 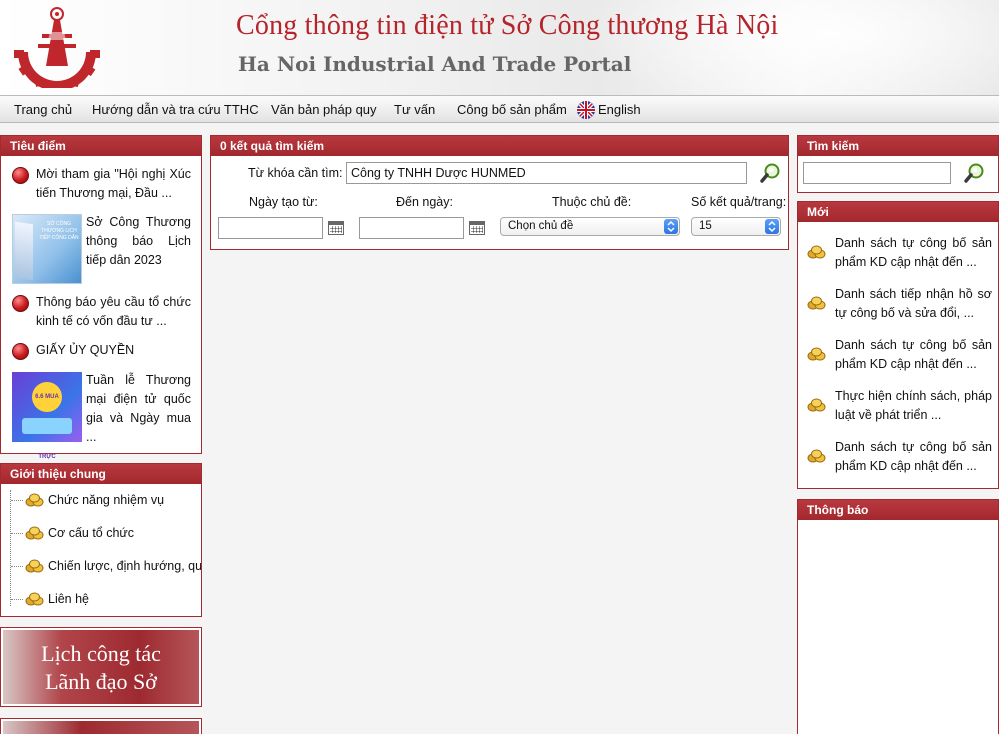 I want to click on nav-item-procedures: Hướng dẫn và tra cứu TTHC, so click(x=175, y=109).